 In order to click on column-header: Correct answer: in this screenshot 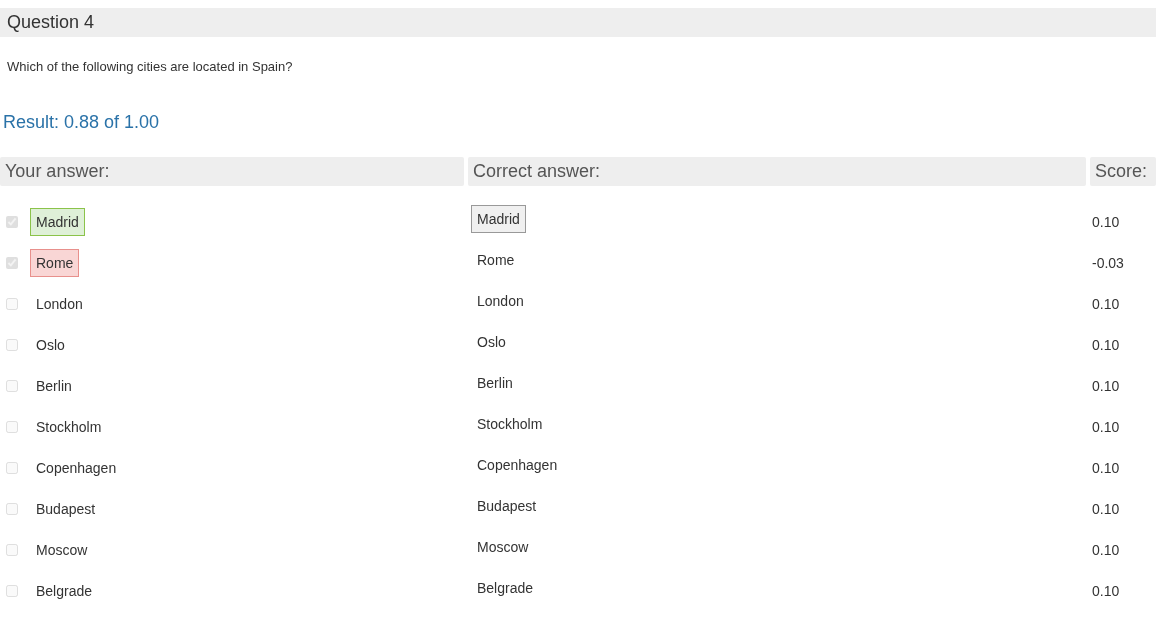, I will do `click(777, 171)`.